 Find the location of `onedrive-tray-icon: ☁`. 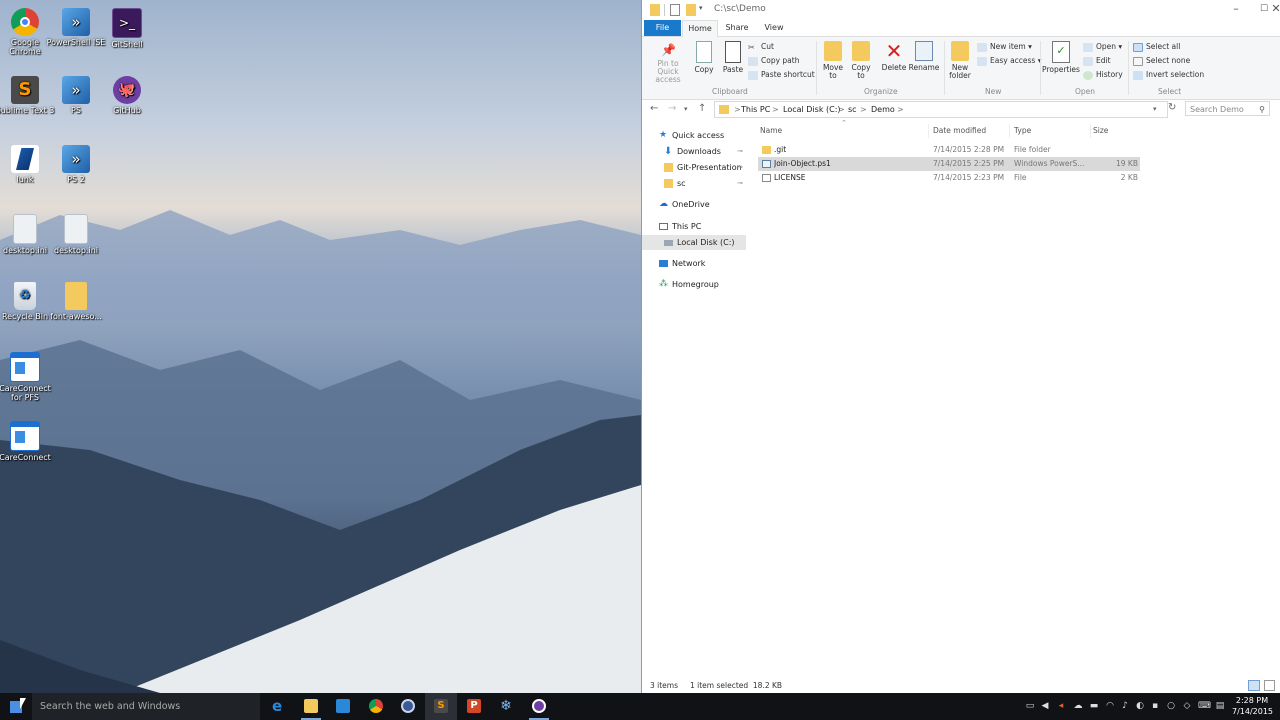

onedrive-tray-icon: ☁ is located at coordinates (1078, 706).